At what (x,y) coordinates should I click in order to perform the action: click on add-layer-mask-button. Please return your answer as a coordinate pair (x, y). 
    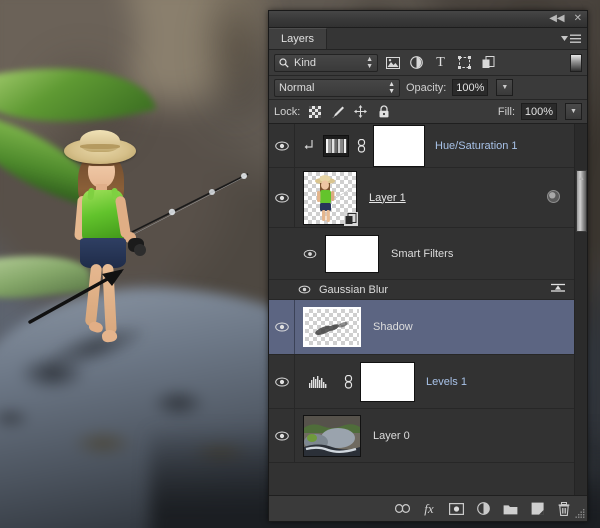
    Looking at the image, I should click on (456, 509).